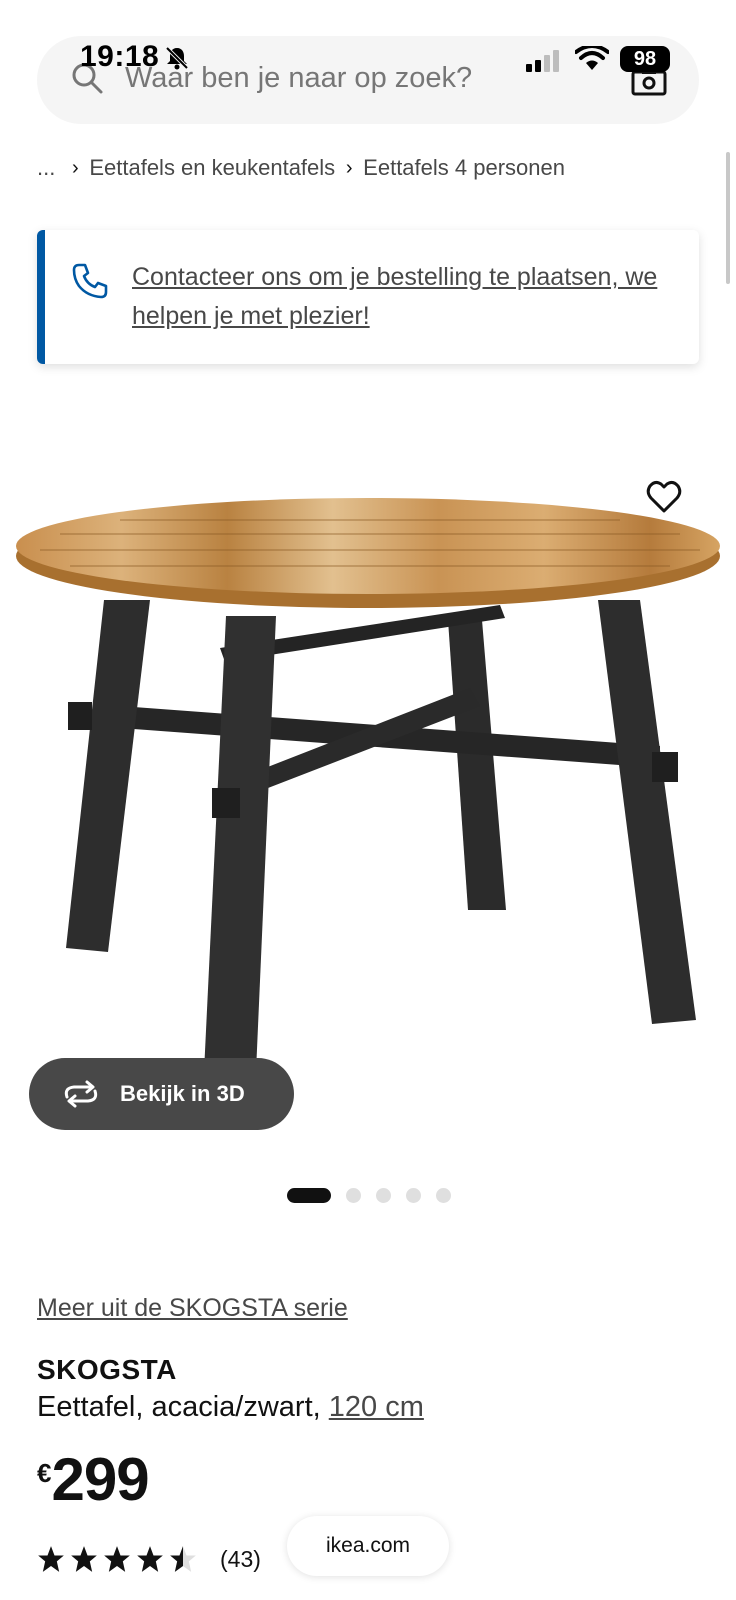 The height and width of the screenshot is (1600, 736). I want to click on scrollbar, so click(728, 218).